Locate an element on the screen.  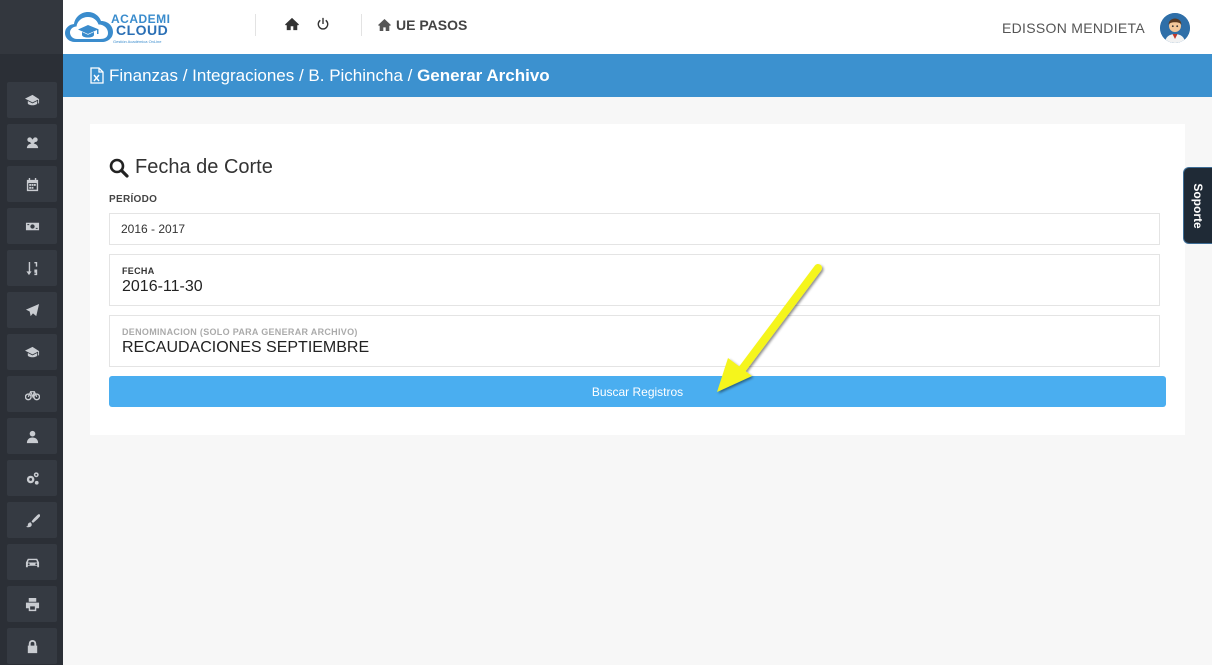
denominacion-label: DENOMINACION (SOLO PARA GENERAR ARCHIVO) is located at coordinates (240, 332).